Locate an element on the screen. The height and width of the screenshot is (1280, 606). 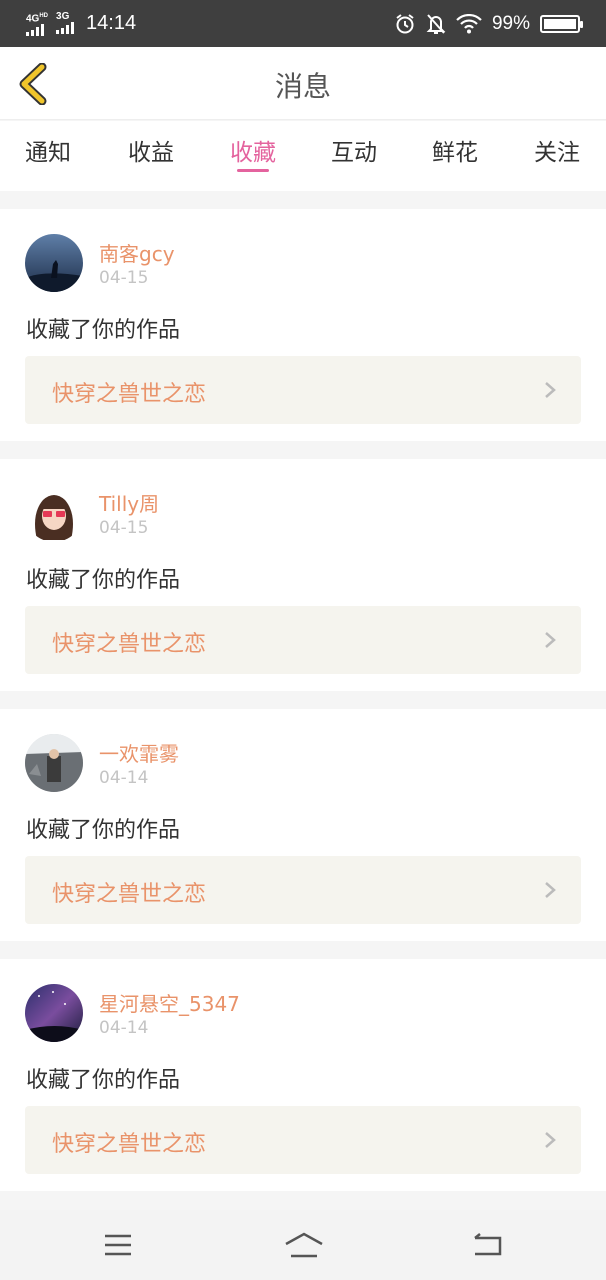
header: 消息 is located at coordinates (303, 83).